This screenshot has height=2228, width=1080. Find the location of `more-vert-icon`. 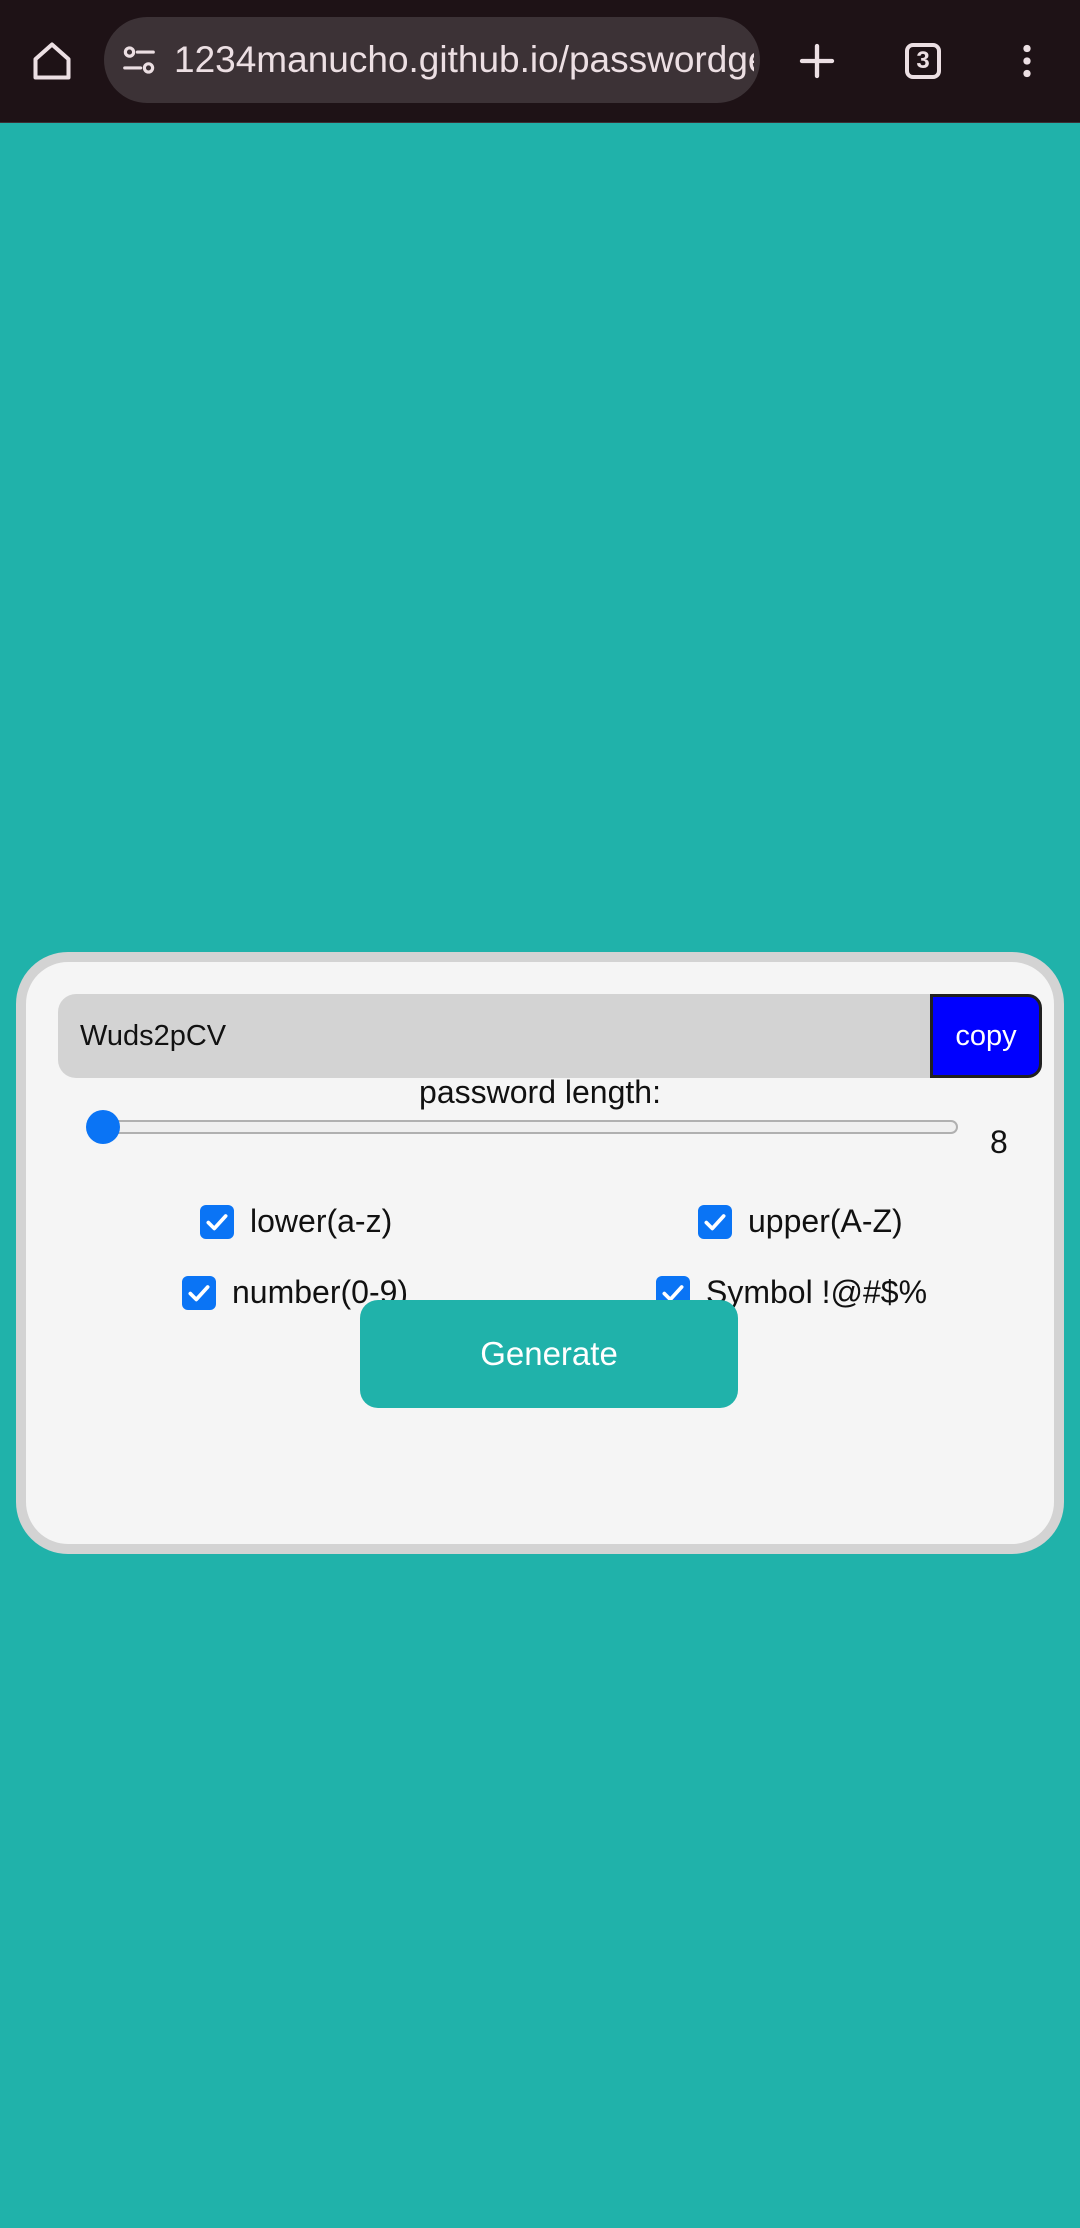

more-vert-icon is located at coordinates (1027, 61).